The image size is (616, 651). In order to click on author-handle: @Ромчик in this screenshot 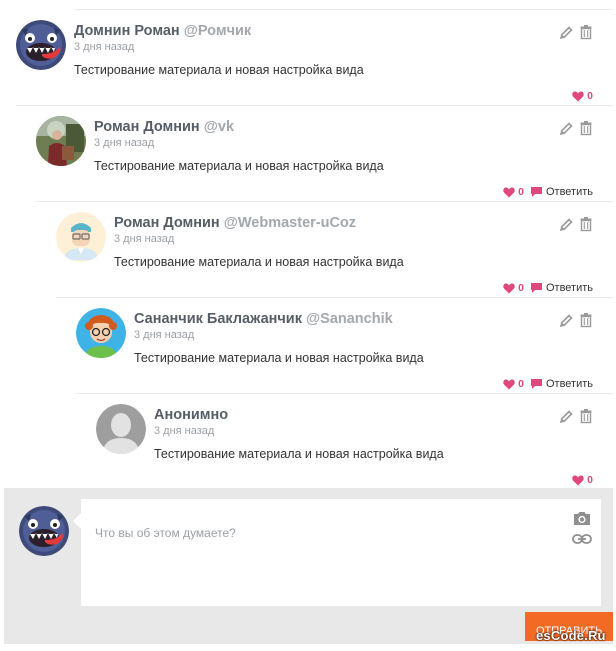, I will do `click(217, 31)`.